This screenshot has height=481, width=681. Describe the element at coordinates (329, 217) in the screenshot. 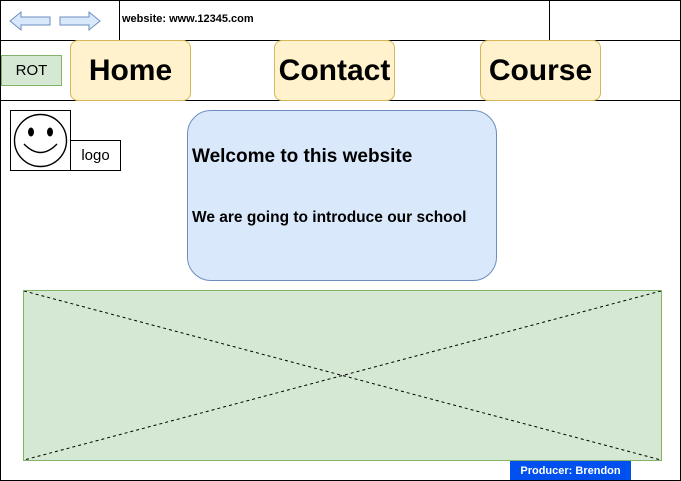

I see `welcome-subtitle: We are going to introduce our school` at that location.